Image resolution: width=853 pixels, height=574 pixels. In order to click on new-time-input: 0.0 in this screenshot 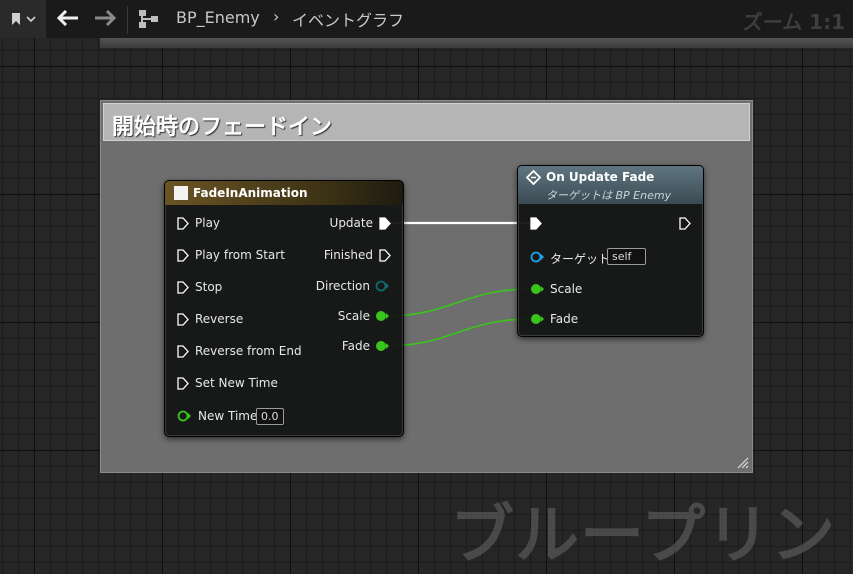, I will do `click(270, 416)`.